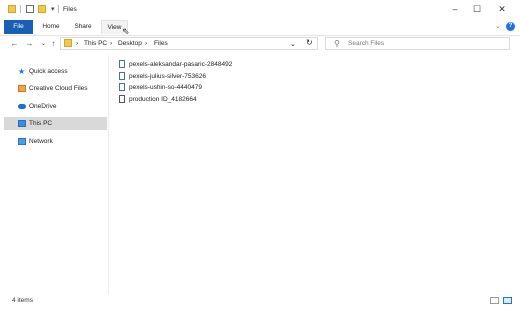 Image resolution: width=520 pixels, height=312 pixels. I want to click on creative-cloud-icon, so click(22, 88).